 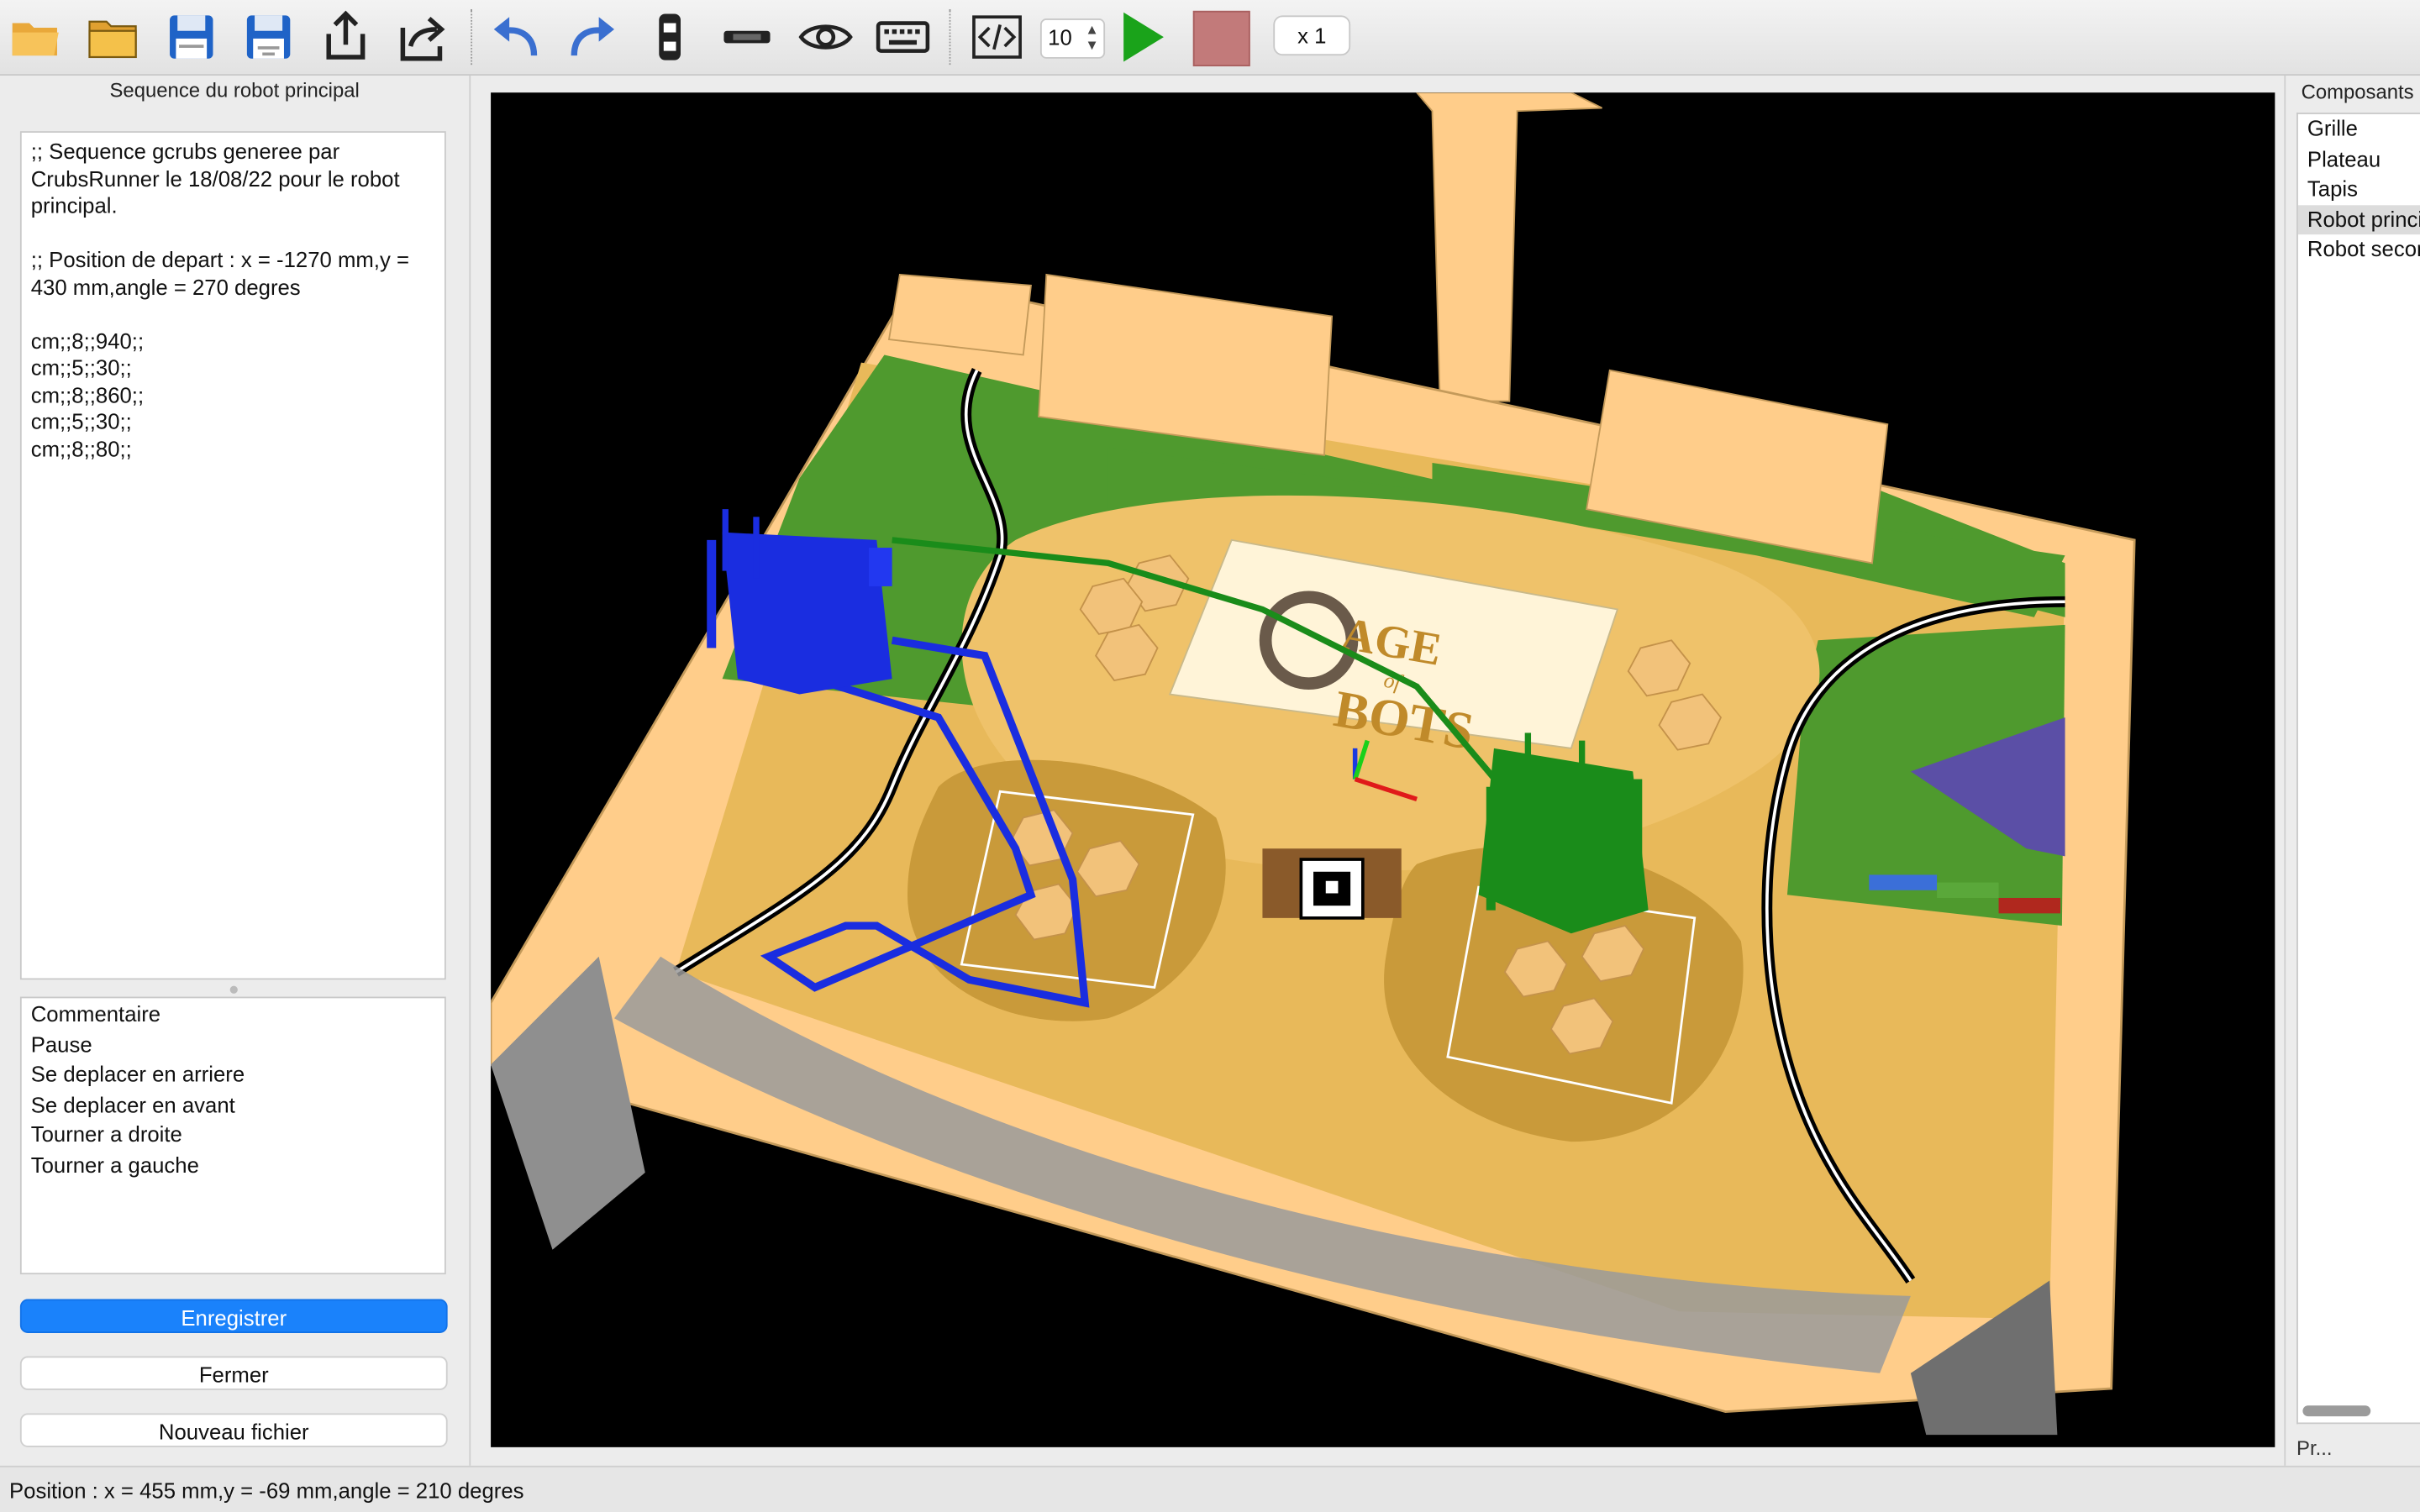 What do you see at coordinates (233, 1045) in the screenshot?
I see `list-item: Pause` at bounding box center [233, 1045].